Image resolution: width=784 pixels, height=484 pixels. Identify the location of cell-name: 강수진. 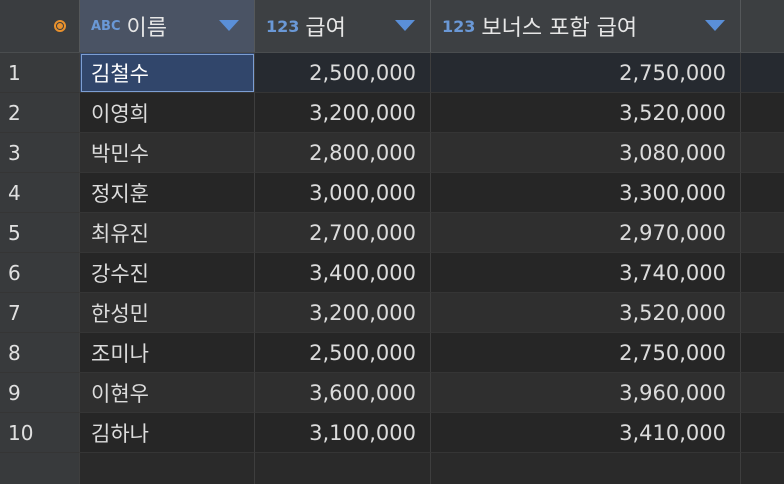
(167, 273).